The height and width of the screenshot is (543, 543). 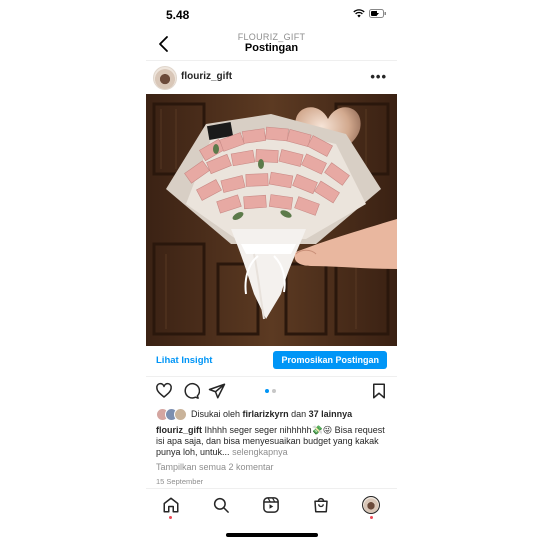 What do you see at coordinates (359, 13) in the screenshot?
I see `wifi-icon` at bounding box center [359, 13].